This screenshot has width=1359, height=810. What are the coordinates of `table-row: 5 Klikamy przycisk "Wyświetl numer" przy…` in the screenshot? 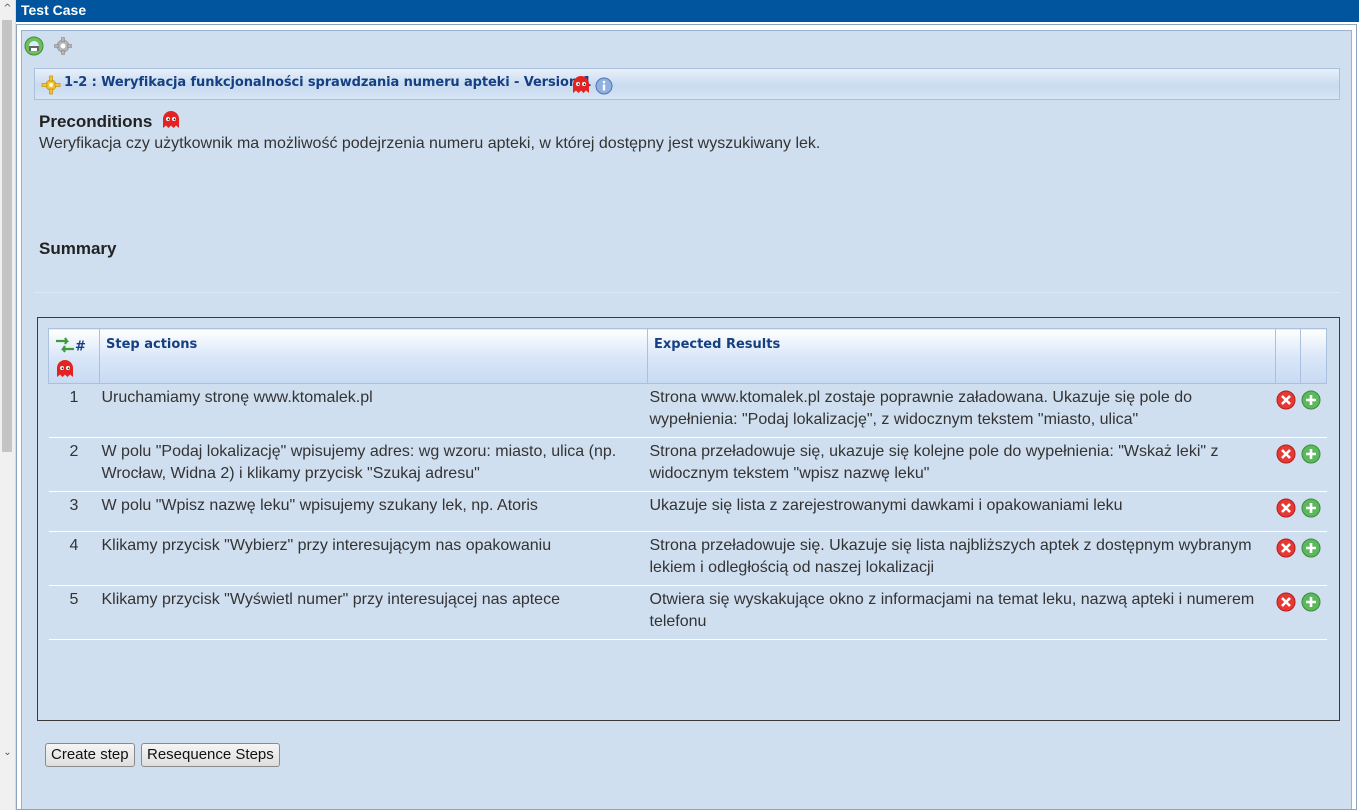 It's located at (687, 612).